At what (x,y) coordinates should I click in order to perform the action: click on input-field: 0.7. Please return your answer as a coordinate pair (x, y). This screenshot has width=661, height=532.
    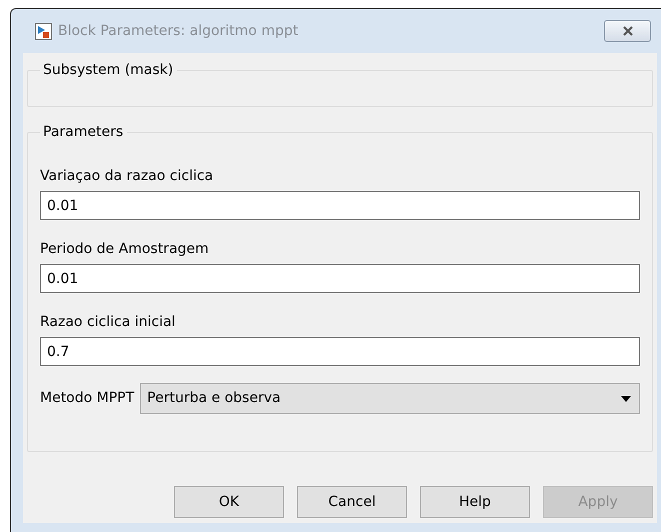
    Looking at the image, I should click on (340, 351).